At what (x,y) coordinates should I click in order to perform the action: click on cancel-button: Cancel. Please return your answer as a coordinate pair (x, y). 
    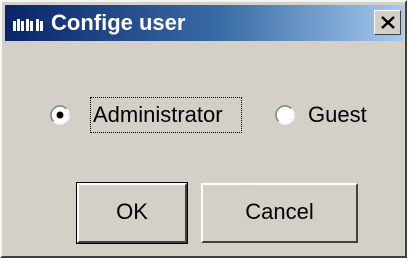
    Looking at the image, I should click on (279, 213).